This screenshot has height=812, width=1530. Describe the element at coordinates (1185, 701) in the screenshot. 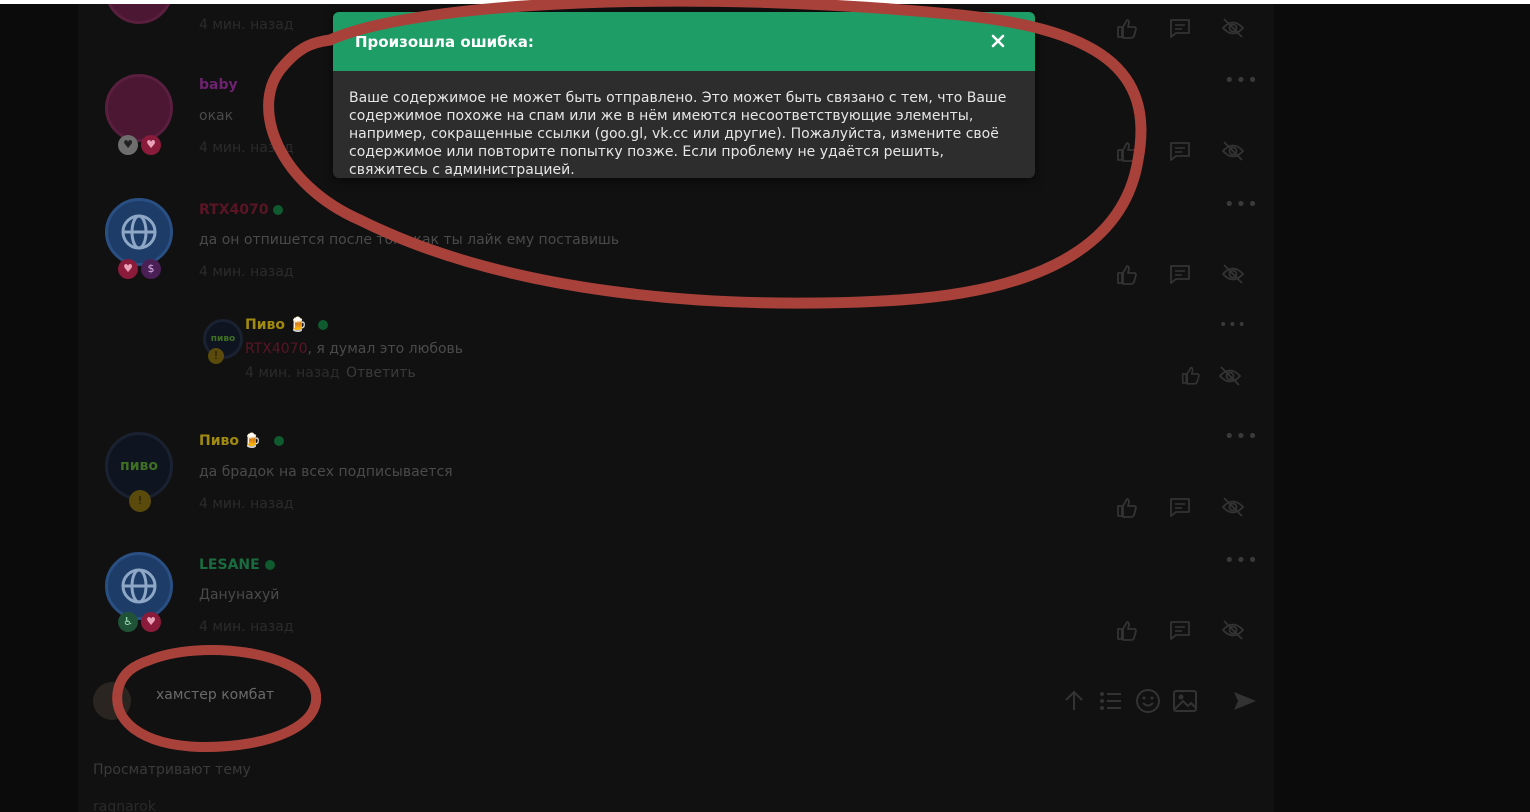

I see `image-icon` at that location.